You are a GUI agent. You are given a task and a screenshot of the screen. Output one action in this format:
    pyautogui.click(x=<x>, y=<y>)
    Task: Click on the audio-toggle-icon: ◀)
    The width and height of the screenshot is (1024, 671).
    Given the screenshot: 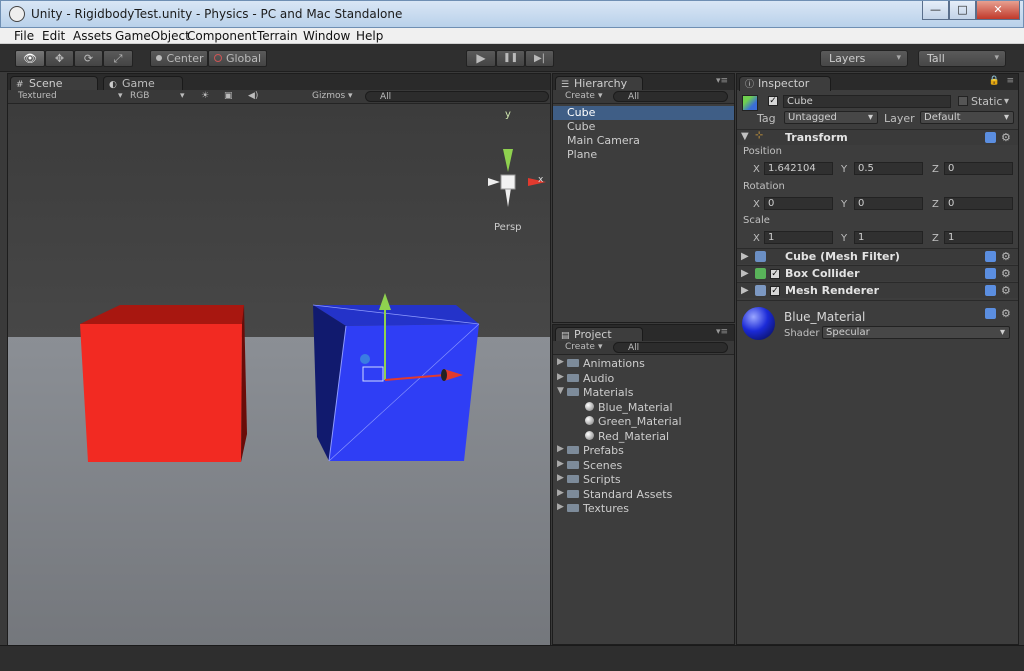 What is the action you would take?
    pyautogui.click(x=253, y=96)
    